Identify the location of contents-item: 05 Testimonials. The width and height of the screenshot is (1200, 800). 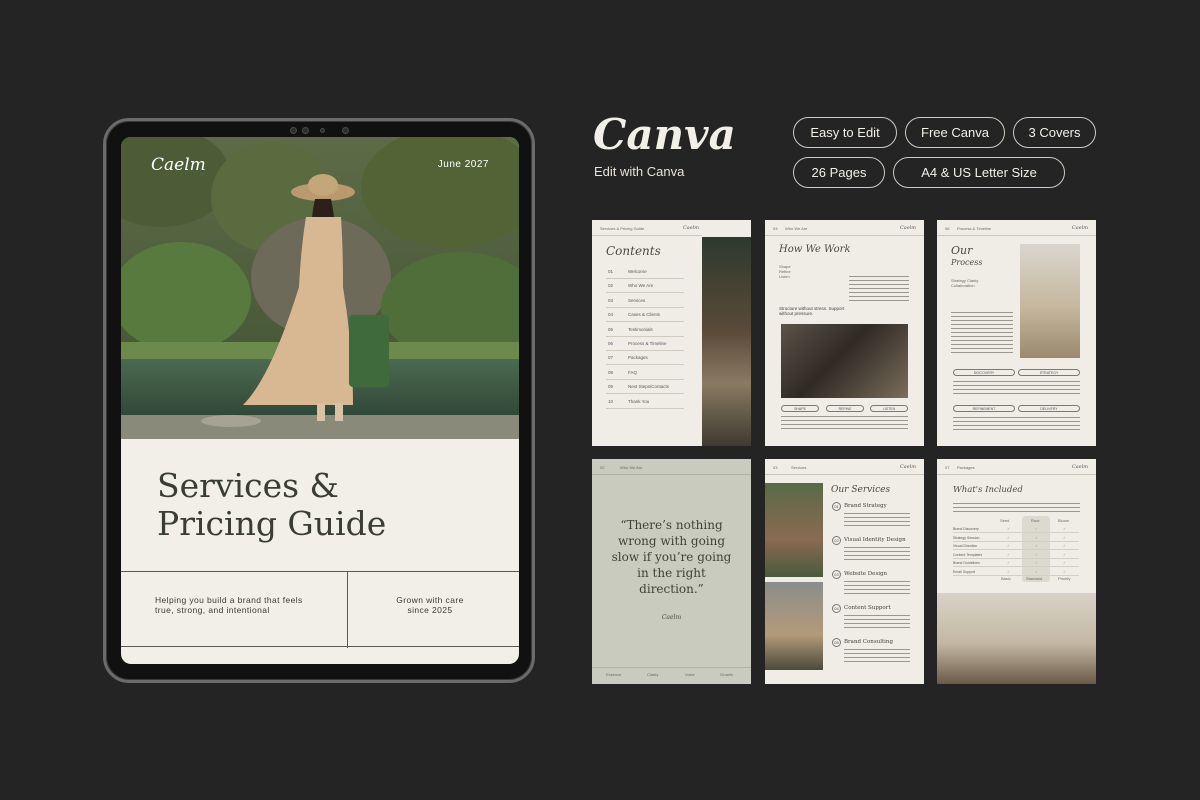
(645, 330).